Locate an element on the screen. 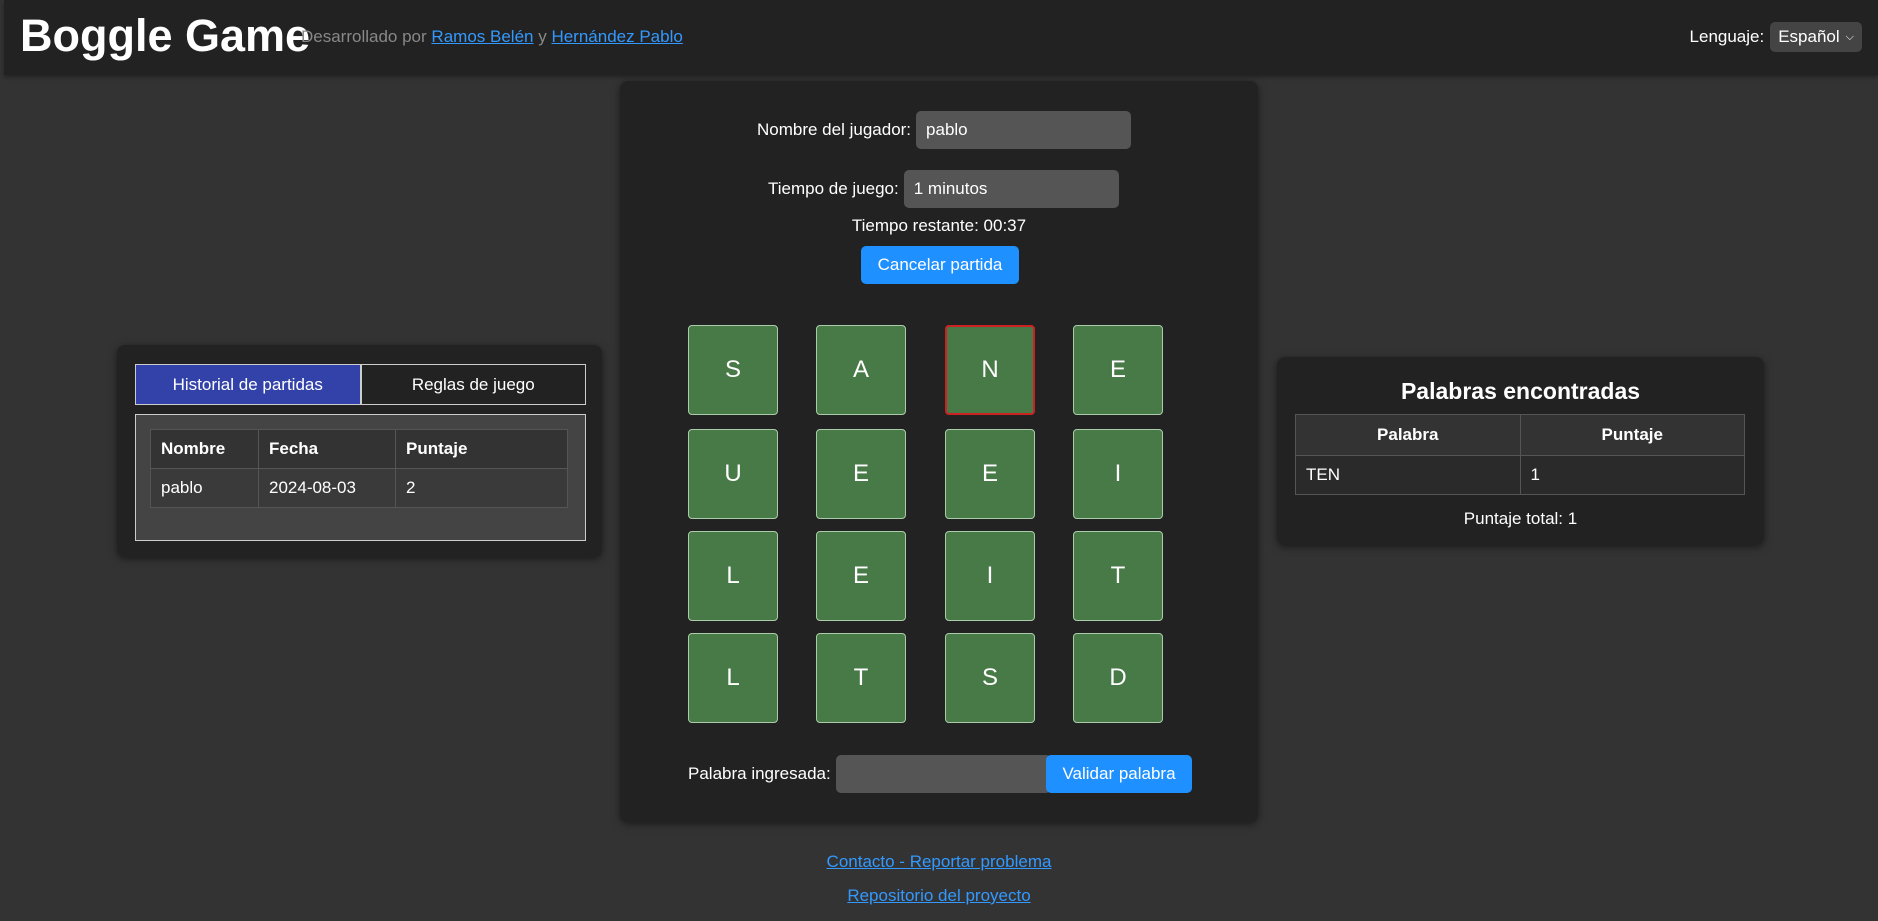 The height and width of the screenshot is (921, 1878). word-row: Palabra ingresada: is located at coordinates (869, 774).